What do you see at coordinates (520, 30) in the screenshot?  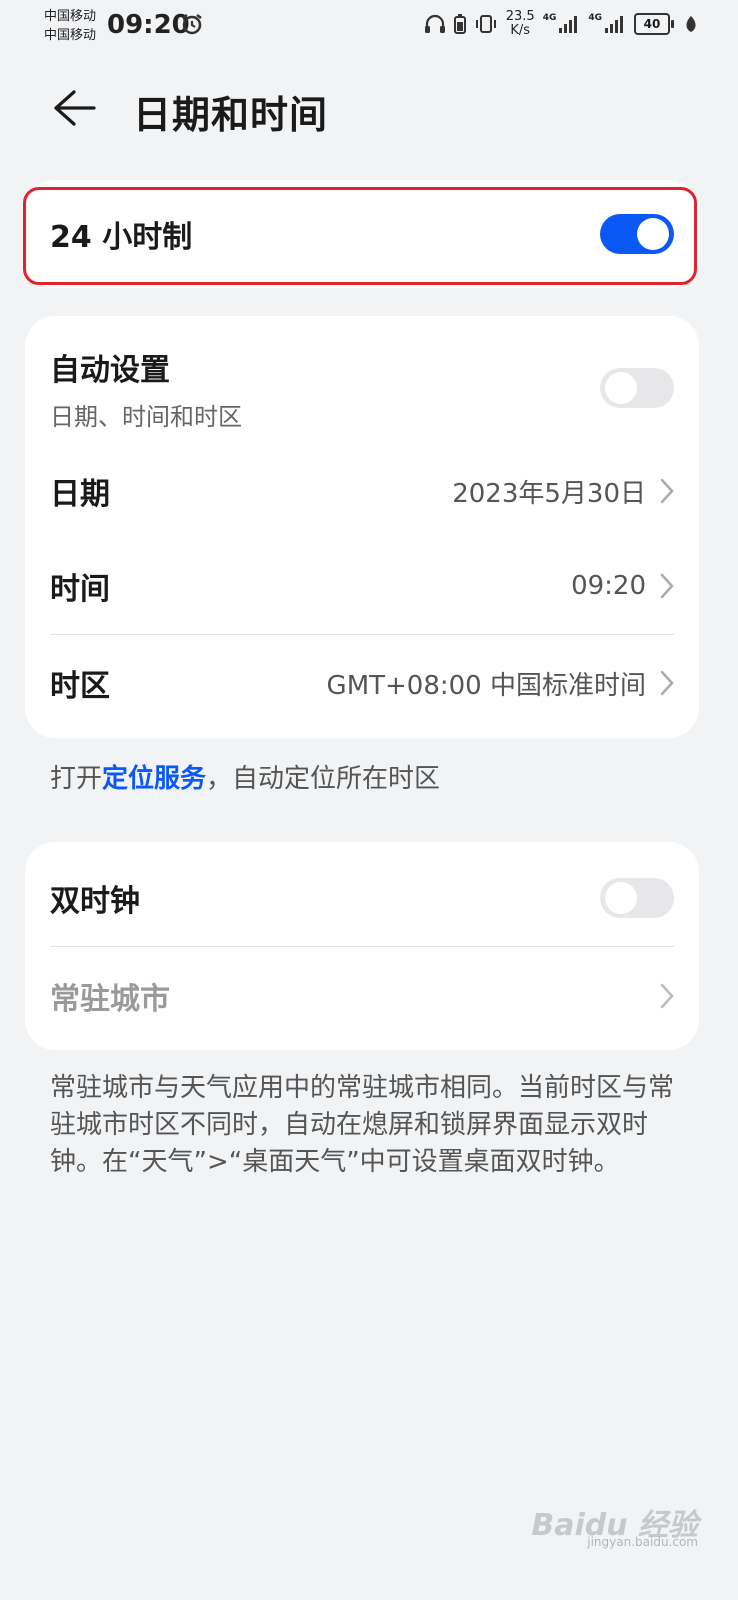 I see `network-speed-unit: K/s` at bounding box center [520, 30].